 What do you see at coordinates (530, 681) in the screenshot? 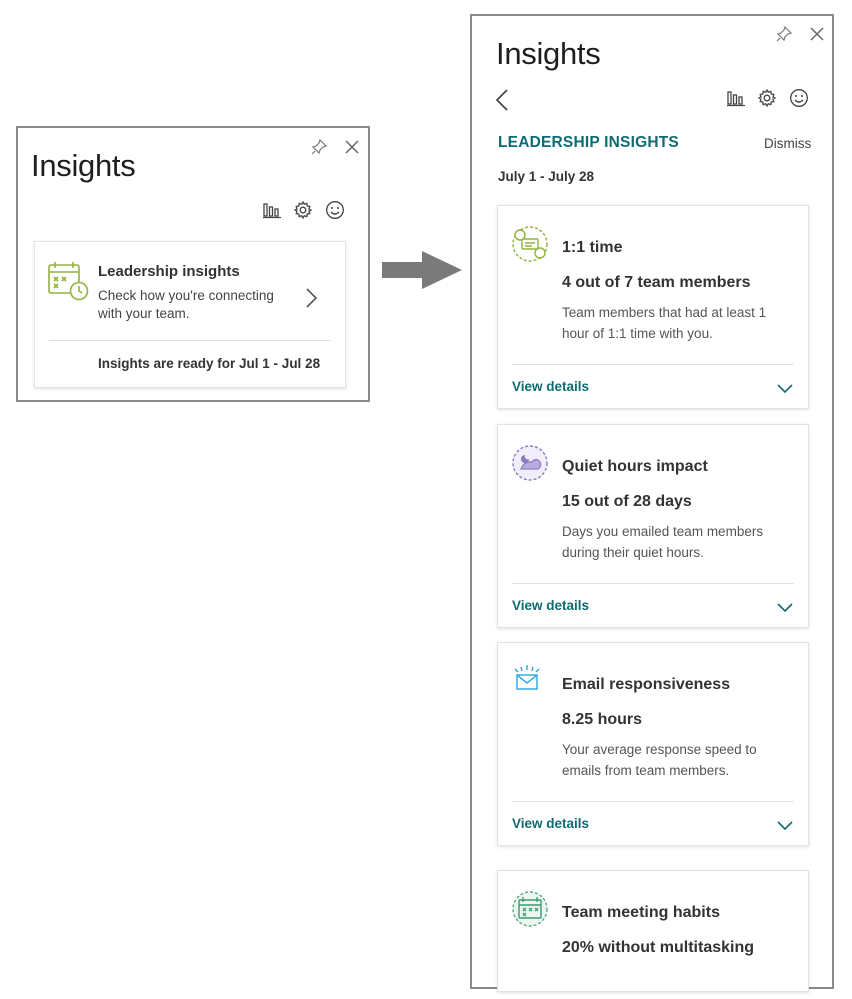
I see `email-icon` at bounding box center [530, 681].